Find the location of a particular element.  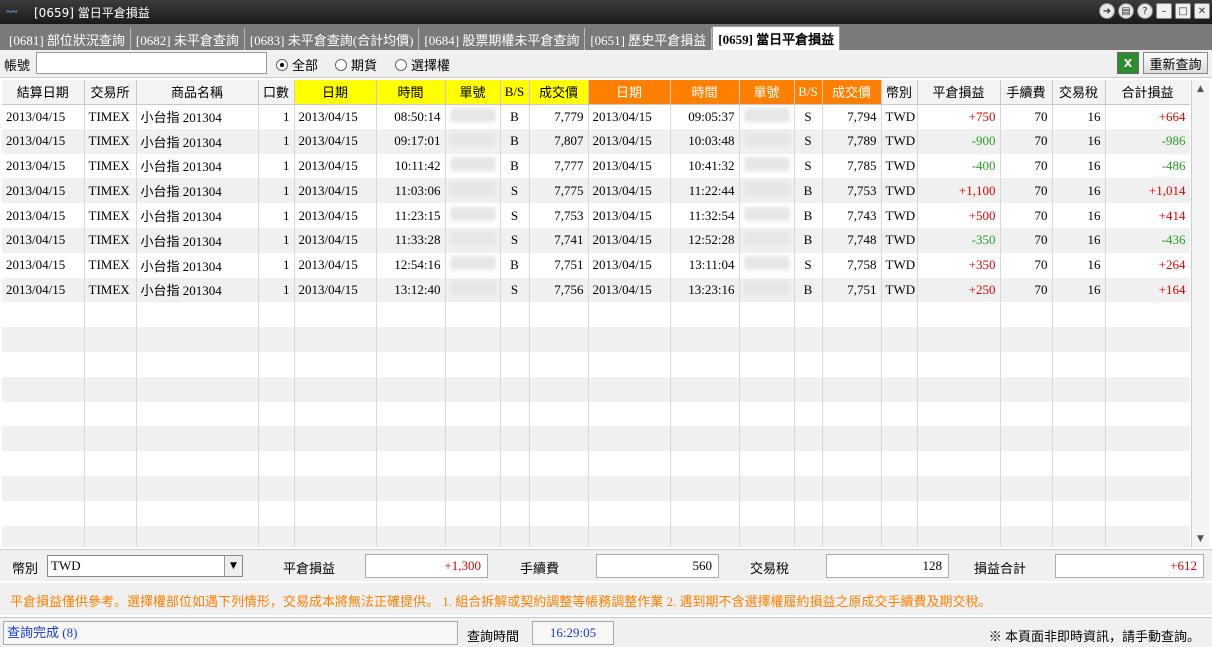

scroll-up-icon: ▲ is located at coordinates (1200, 88).